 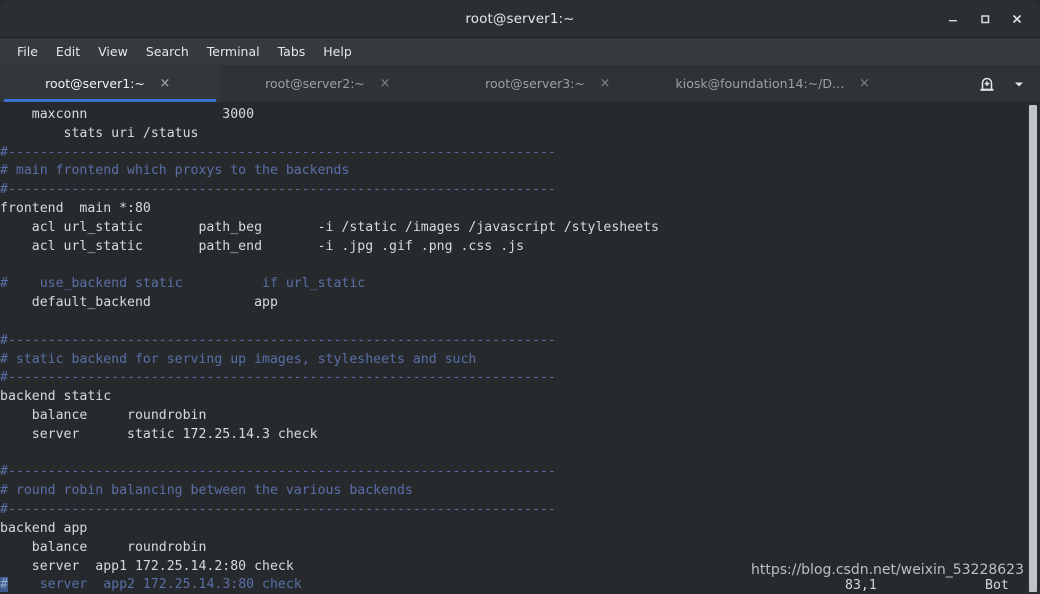 I want to click on menu-item-edit: Edit, so click(x=68, y=51).